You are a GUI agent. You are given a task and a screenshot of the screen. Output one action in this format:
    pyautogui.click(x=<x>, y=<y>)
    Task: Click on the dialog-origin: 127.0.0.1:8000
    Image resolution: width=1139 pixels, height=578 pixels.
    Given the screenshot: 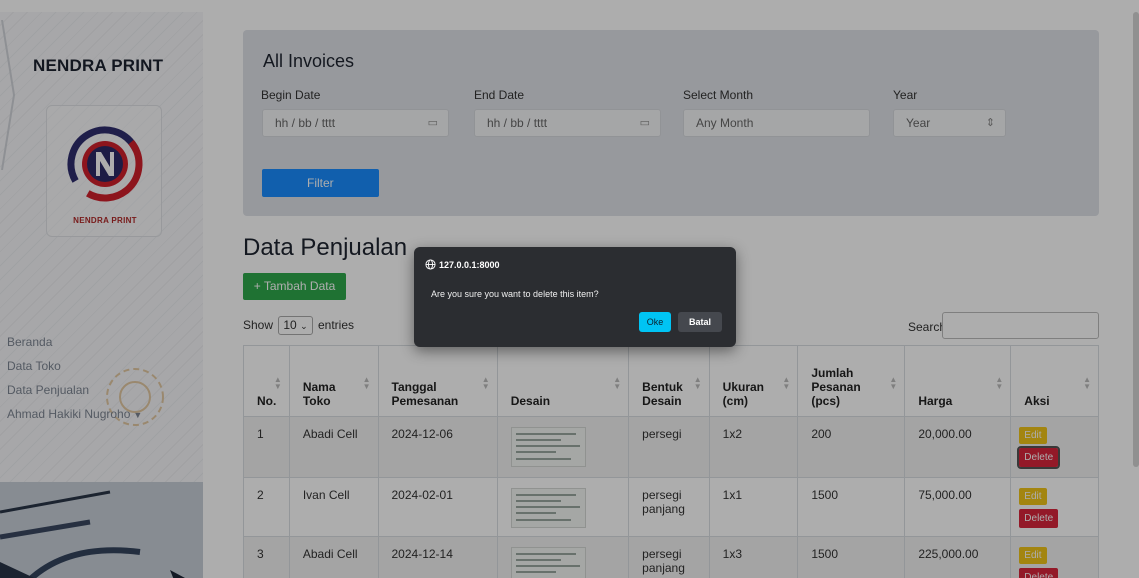 What is the action you would take?
    pyautogui.click(x=462, y=264)
    